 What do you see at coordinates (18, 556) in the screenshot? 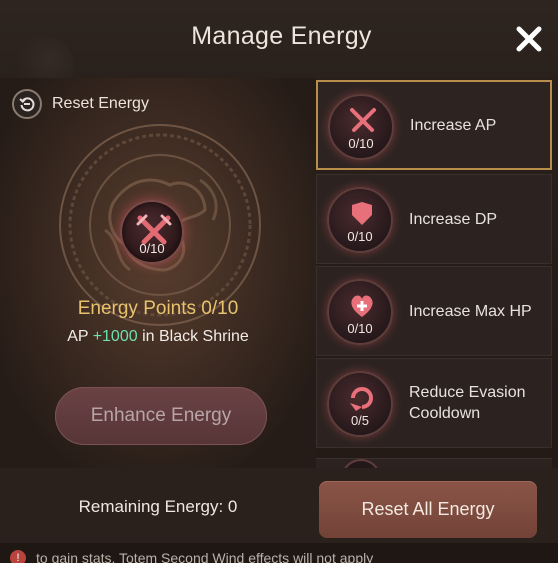
I see `warning-icon: !` at bounding box center [18, 556].